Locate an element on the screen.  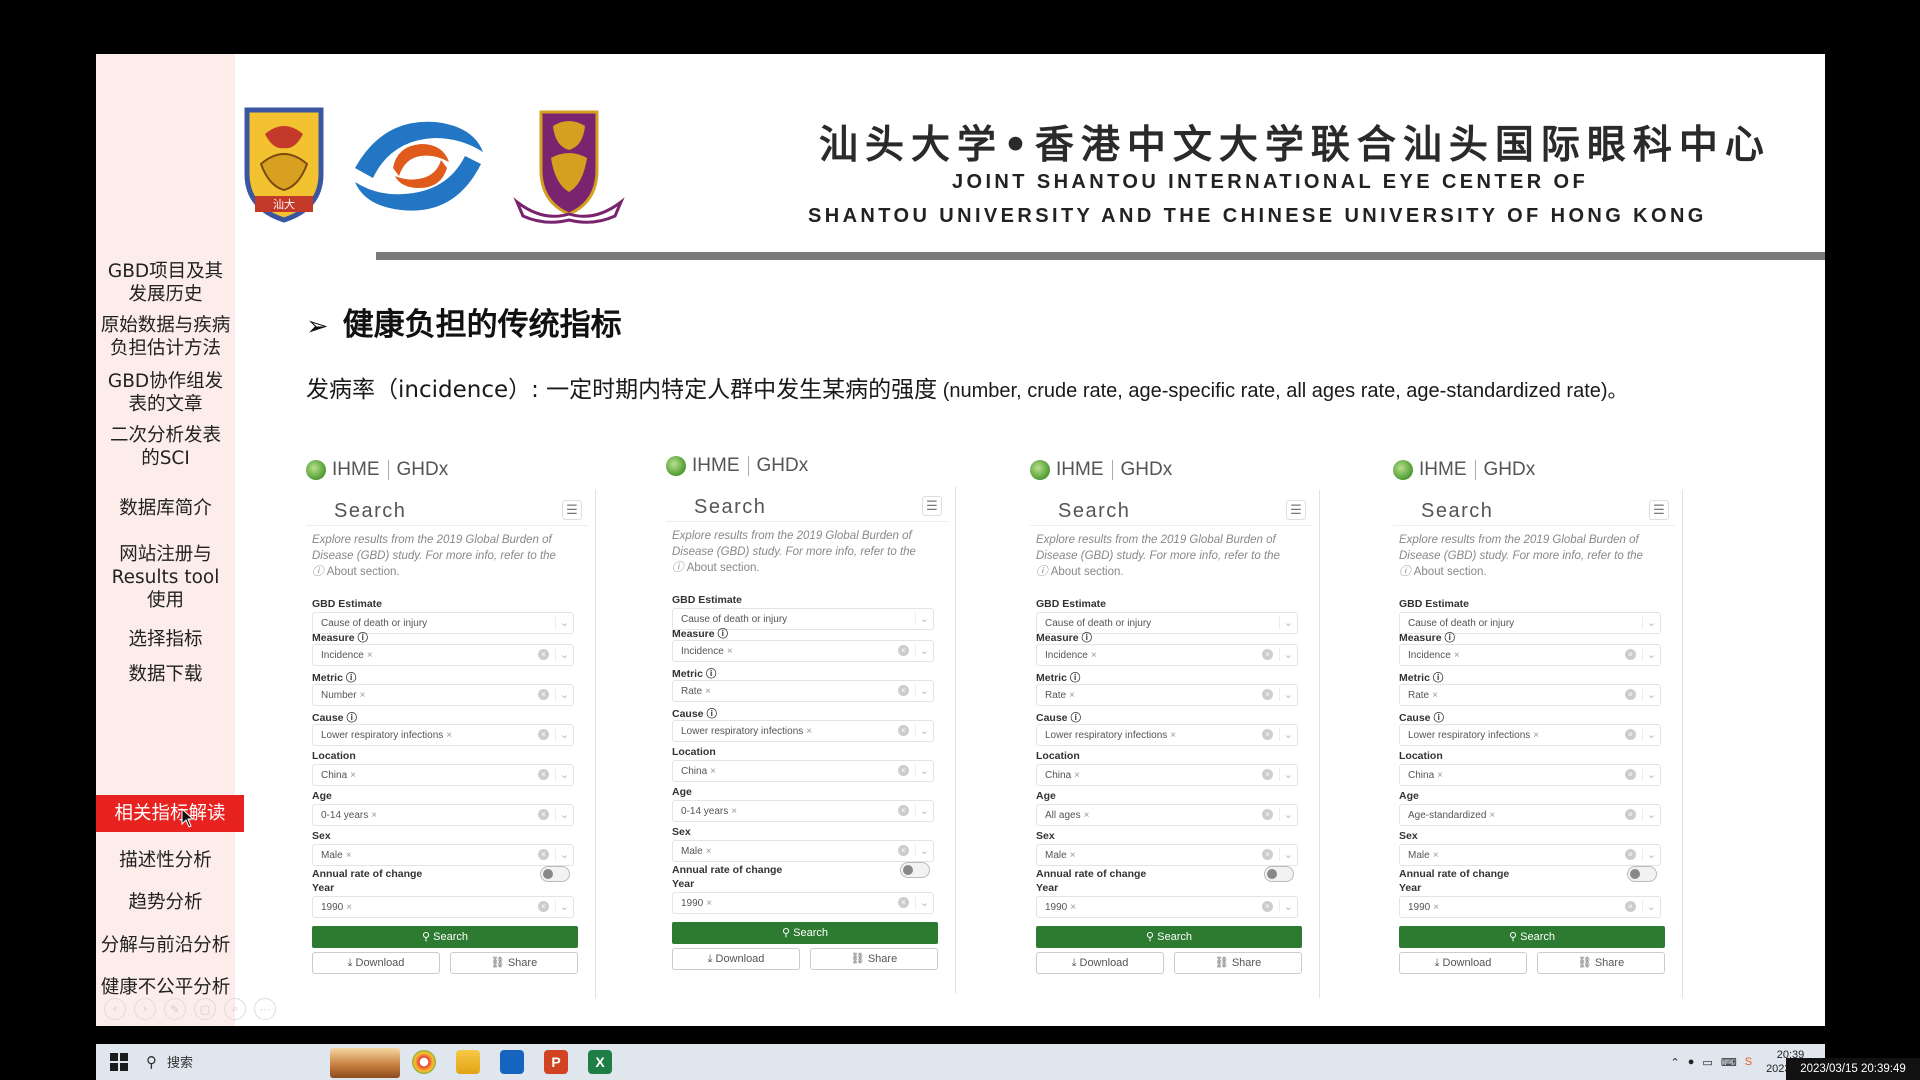
taskbar-search: ⚲ 搜索 is located at coordinates (169, 1061).